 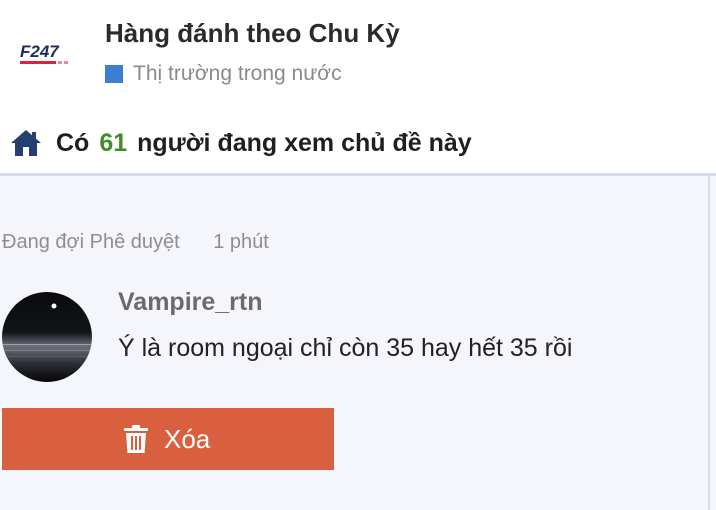 I want to click on thread-title: Hàng đánh theo Chu Kỳ, so click(x=252, y=33).